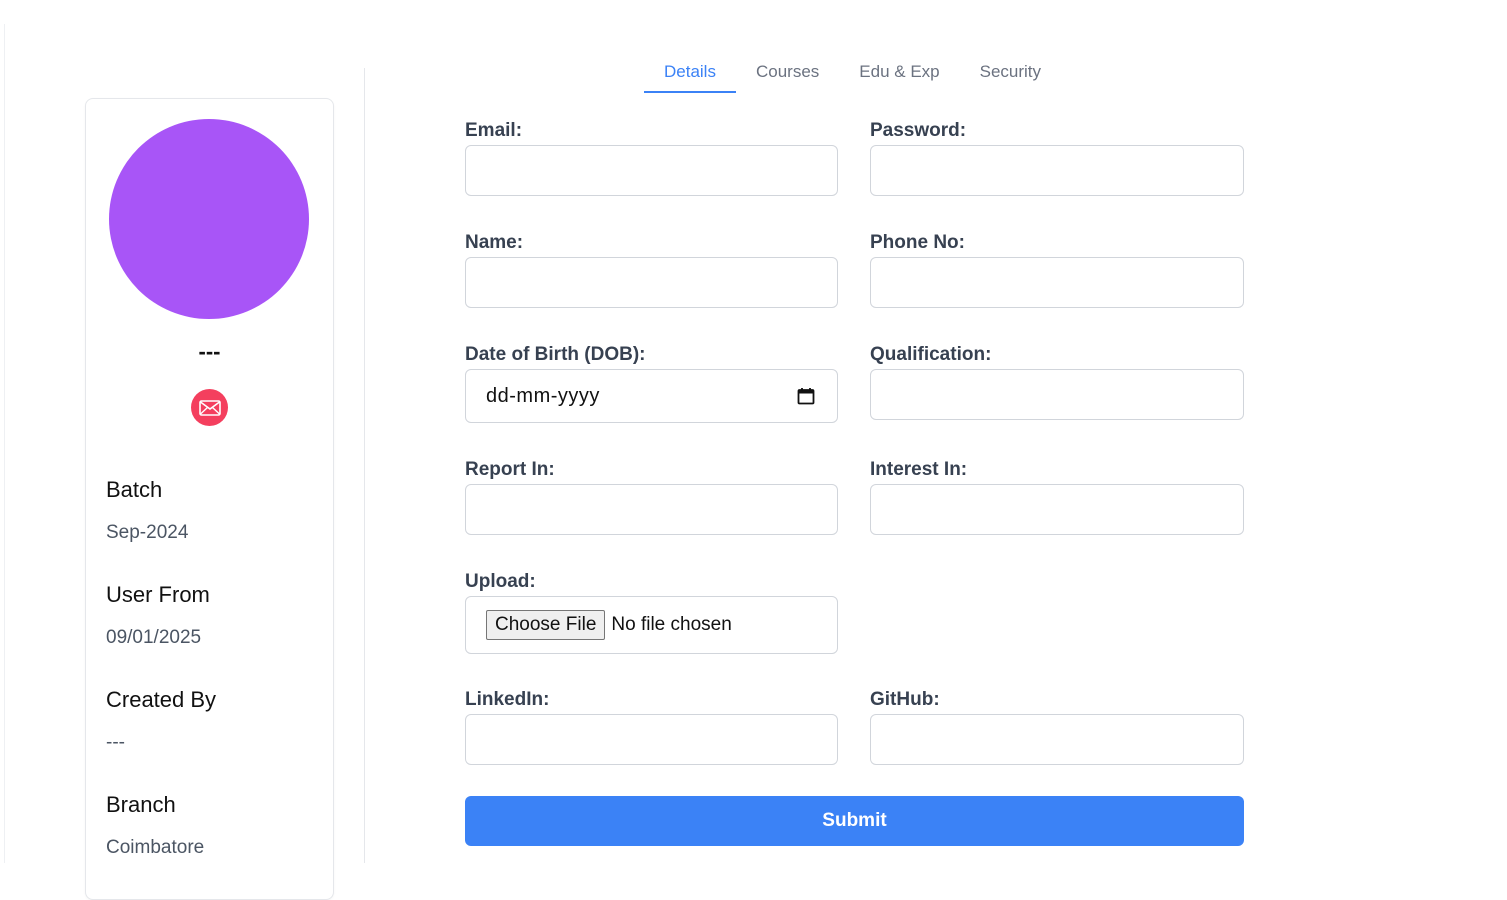 Image resolution: width=1507 pixels, height=900 pixels. Describe the element at coordinates (806, 396) in the screenshot. I see `calendar-icon` at that location.